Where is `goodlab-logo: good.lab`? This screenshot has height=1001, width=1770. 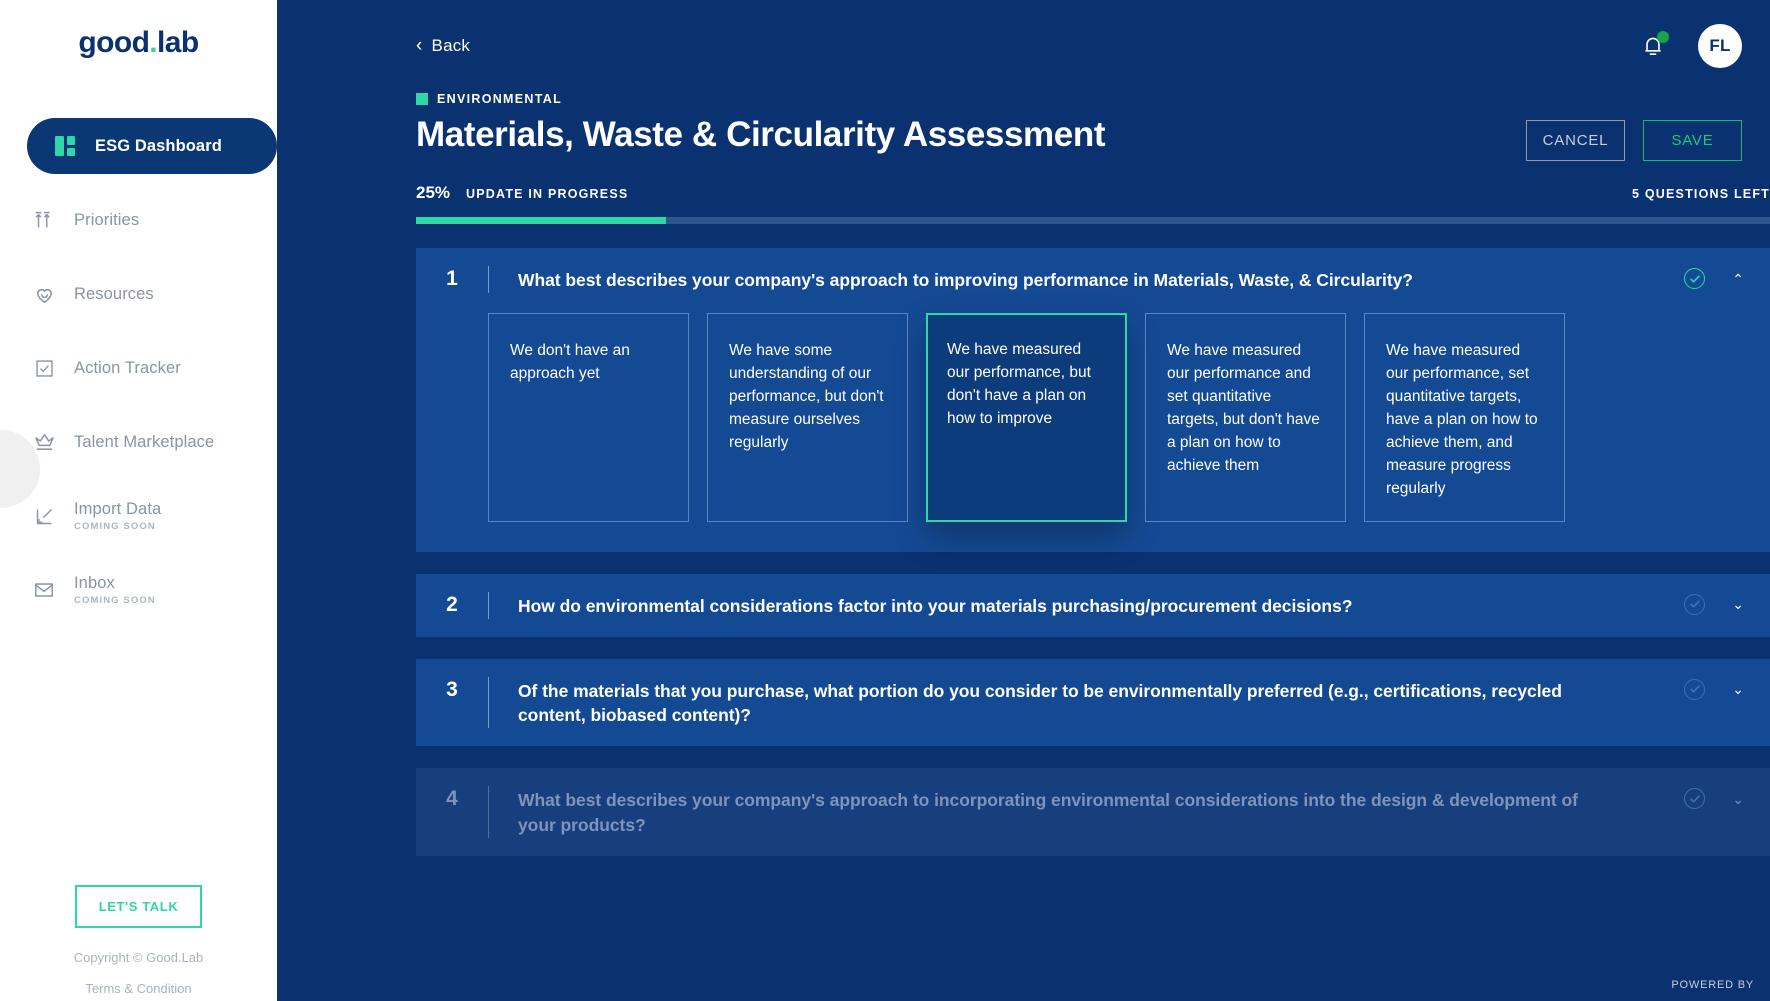
goodlab-logo: good.lab is located at coordinates (138, 43).